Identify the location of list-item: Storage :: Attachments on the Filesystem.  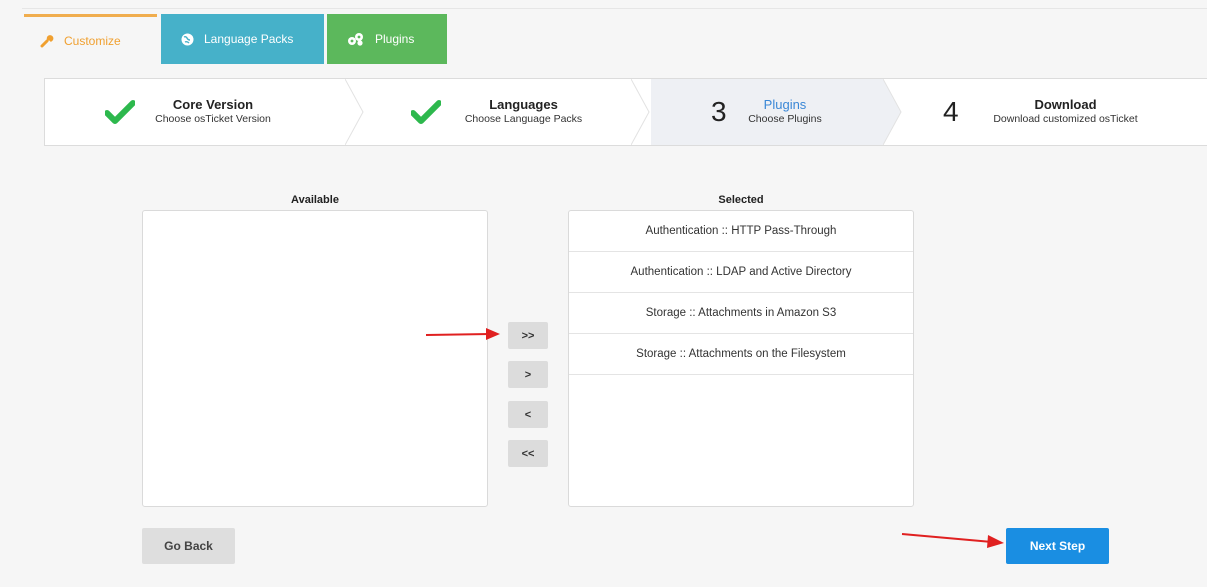
(741, 354).